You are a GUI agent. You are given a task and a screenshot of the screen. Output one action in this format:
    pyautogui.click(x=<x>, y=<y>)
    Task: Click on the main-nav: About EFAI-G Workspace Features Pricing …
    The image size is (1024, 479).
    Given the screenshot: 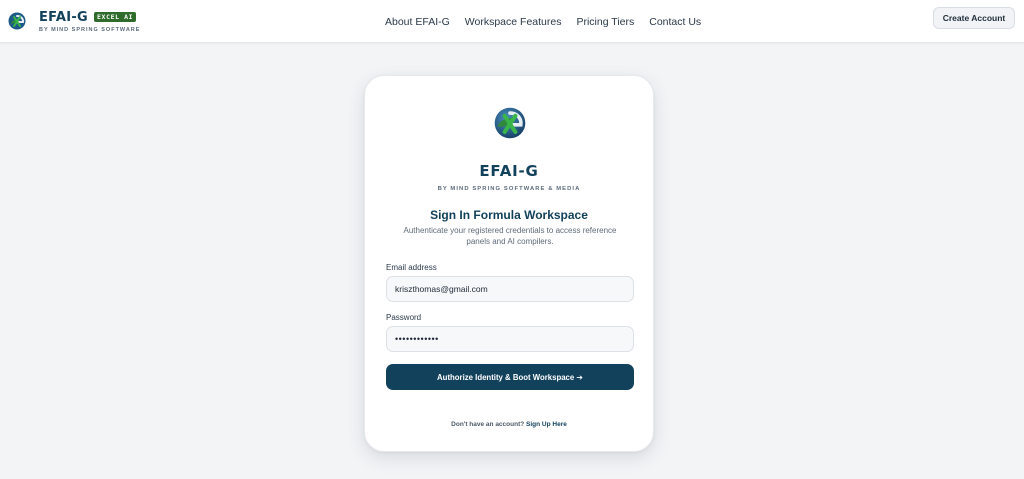 What is the action you would take?
    pyautogui.click(x=550, y=21)
    